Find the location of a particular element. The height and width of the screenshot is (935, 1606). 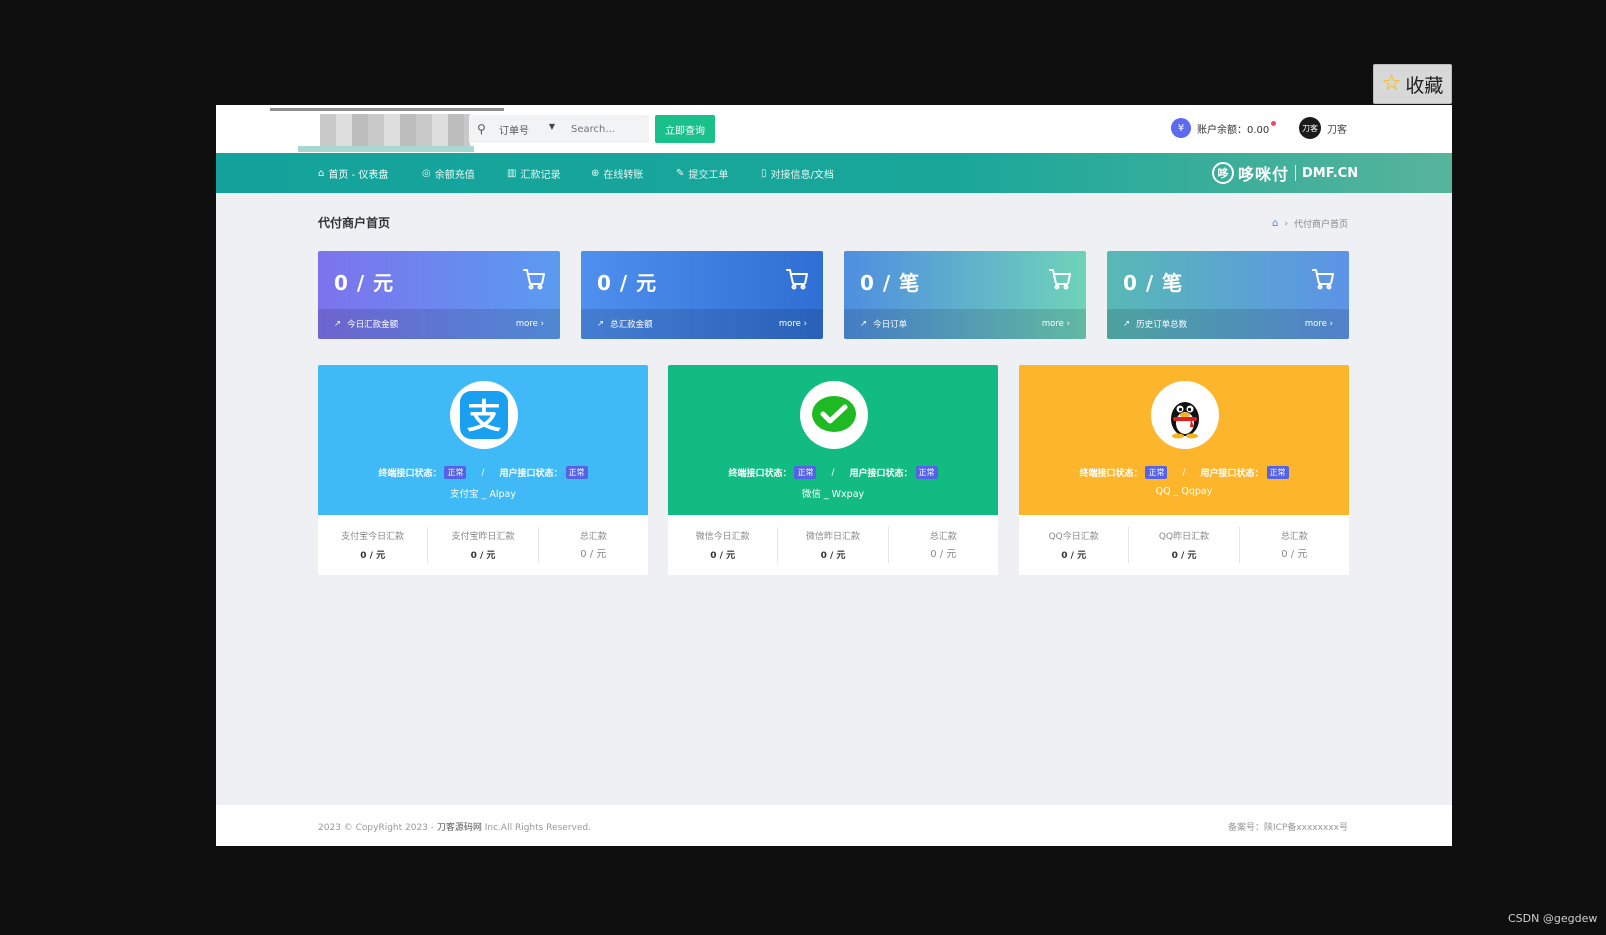

search-input is located at coordinates (606, 129).